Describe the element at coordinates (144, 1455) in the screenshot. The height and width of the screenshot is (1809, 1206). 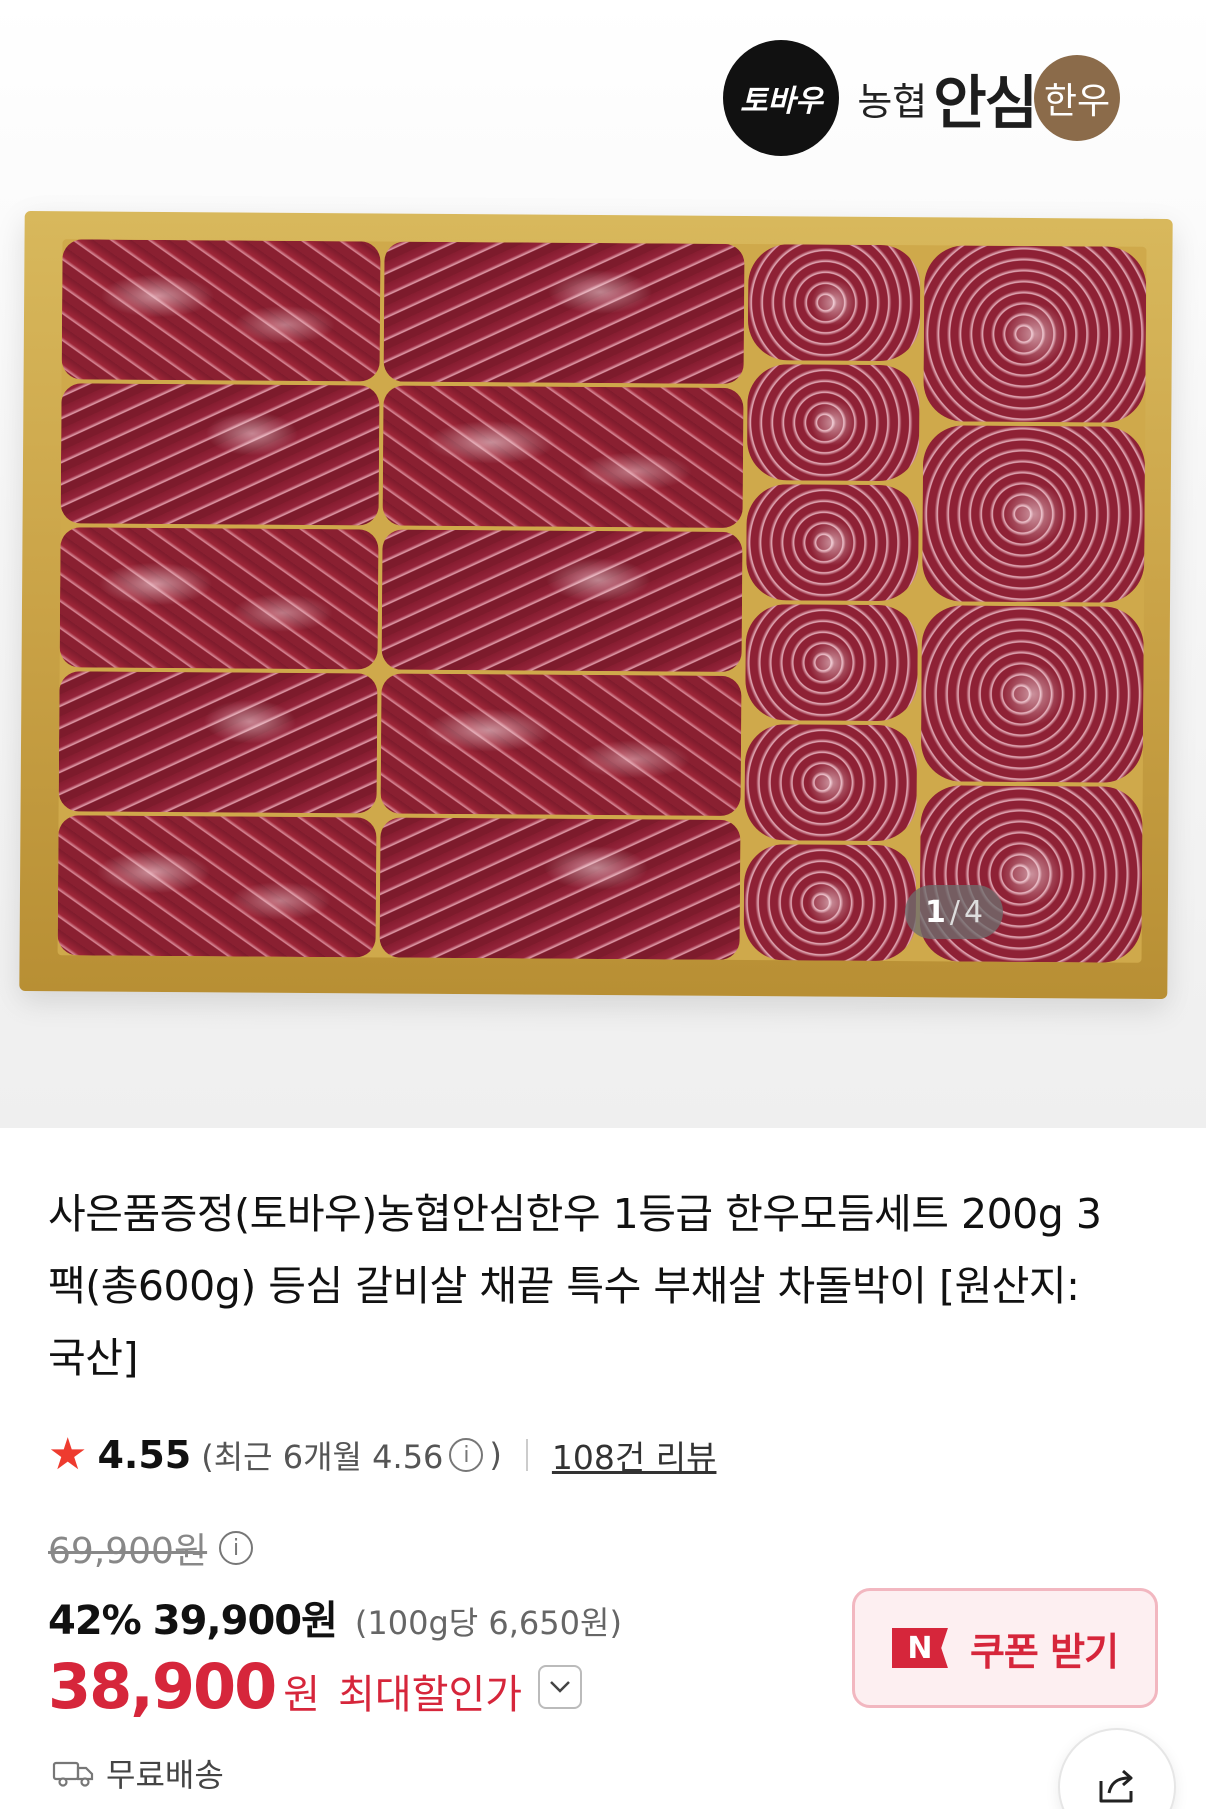
I see `rating-value: 4.55` at that location.